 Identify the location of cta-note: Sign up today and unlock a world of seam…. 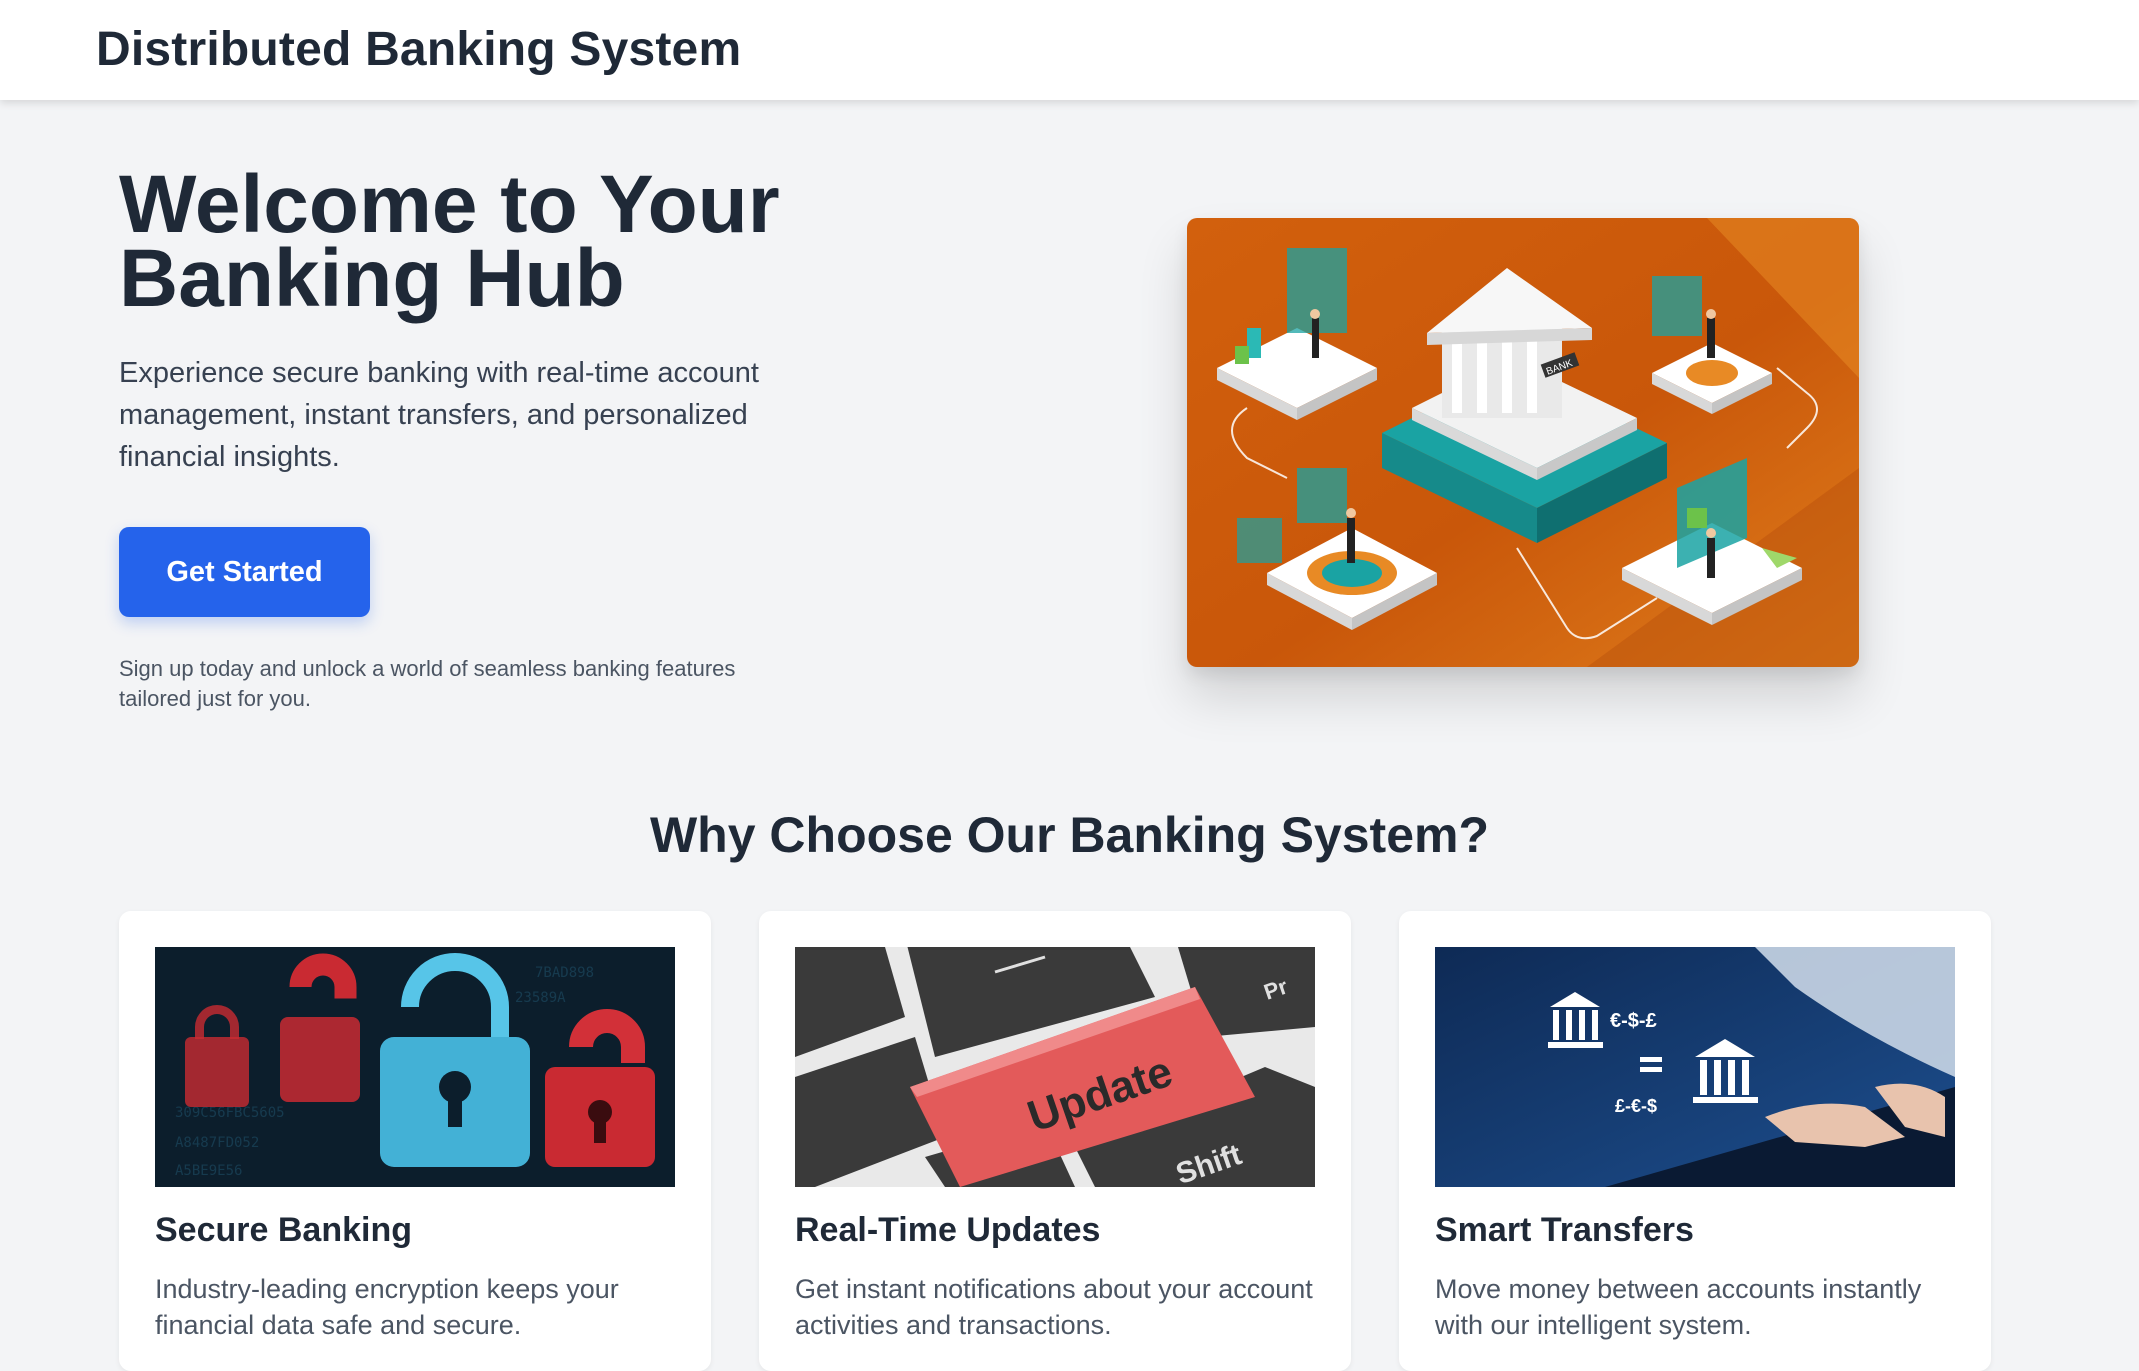
(427, 683).